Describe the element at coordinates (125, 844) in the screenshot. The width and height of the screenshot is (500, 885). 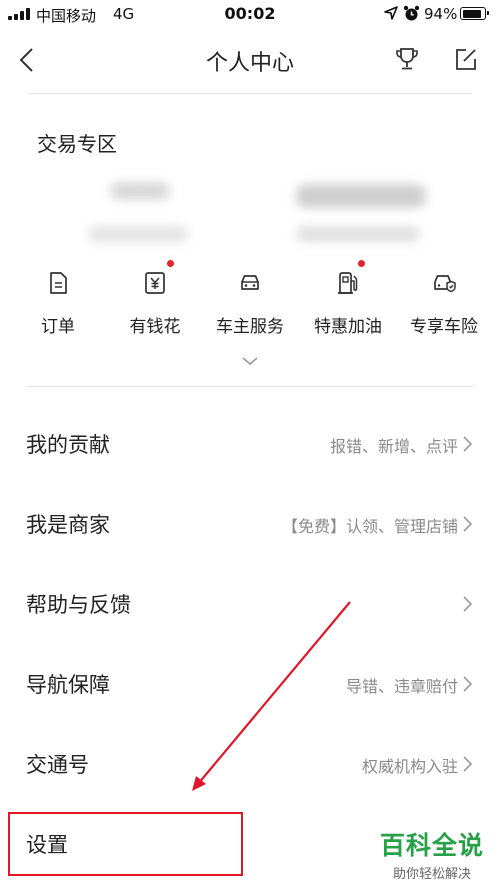
I see `annotation-highlight-box` at that location.